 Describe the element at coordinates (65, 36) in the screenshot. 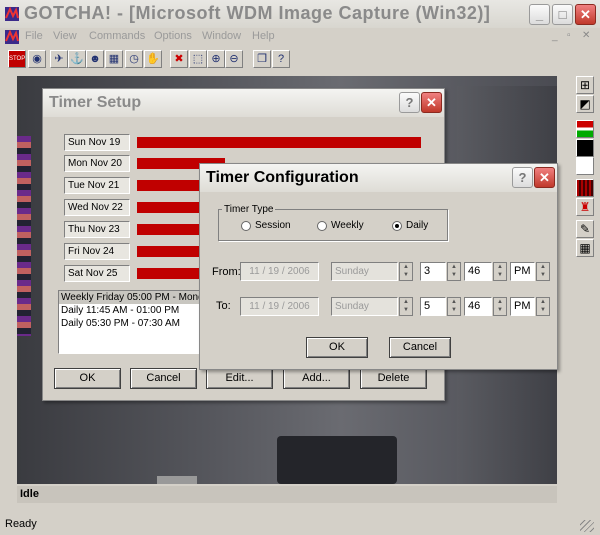

I see `menu-view: View` at that location.